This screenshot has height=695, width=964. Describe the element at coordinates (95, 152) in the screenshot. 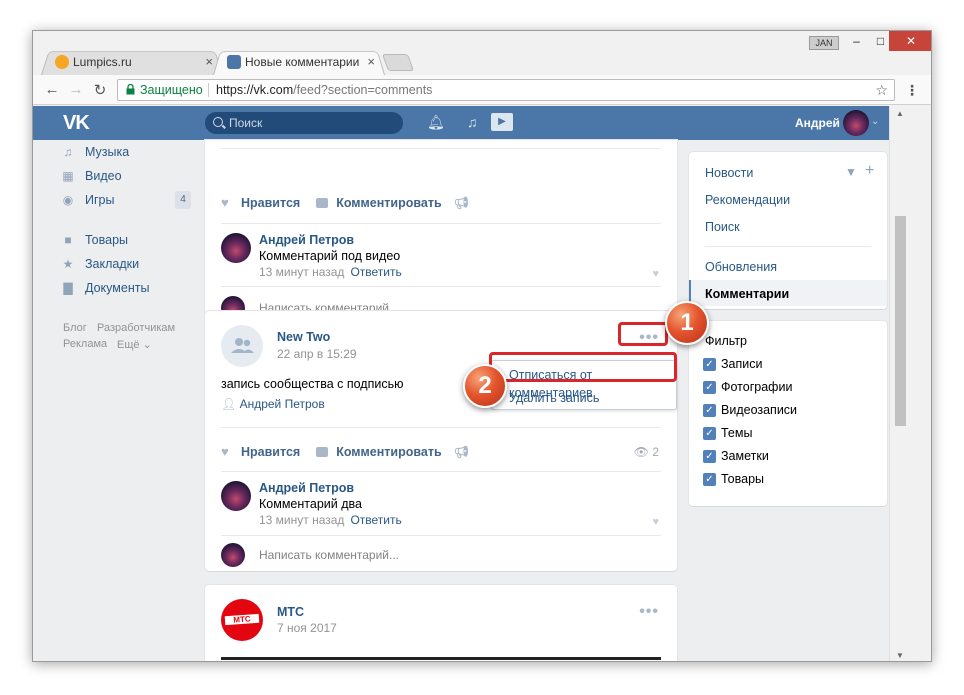

I see `sidebar-item-music: ♫ Музыка` at that location.